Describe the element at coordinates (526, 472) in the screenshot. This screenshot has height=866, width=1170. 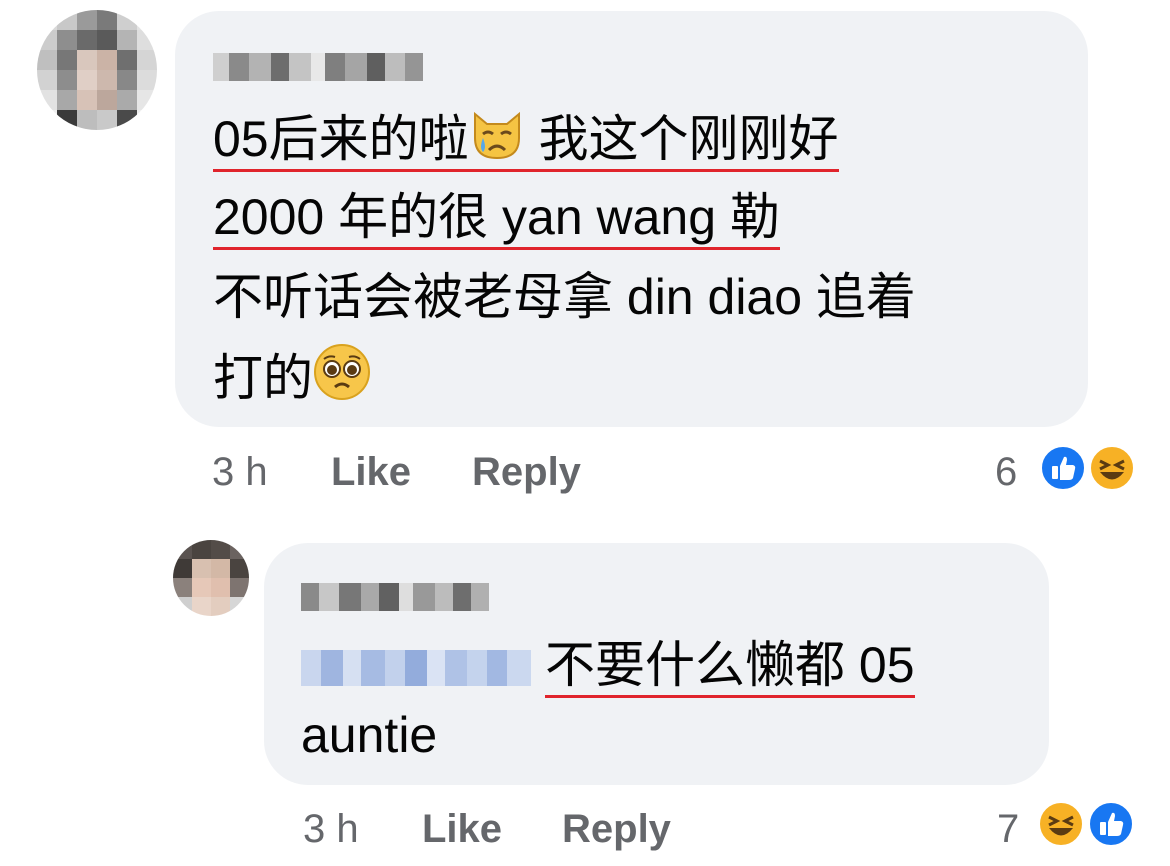
I see `reply-button: Reply` at that location.